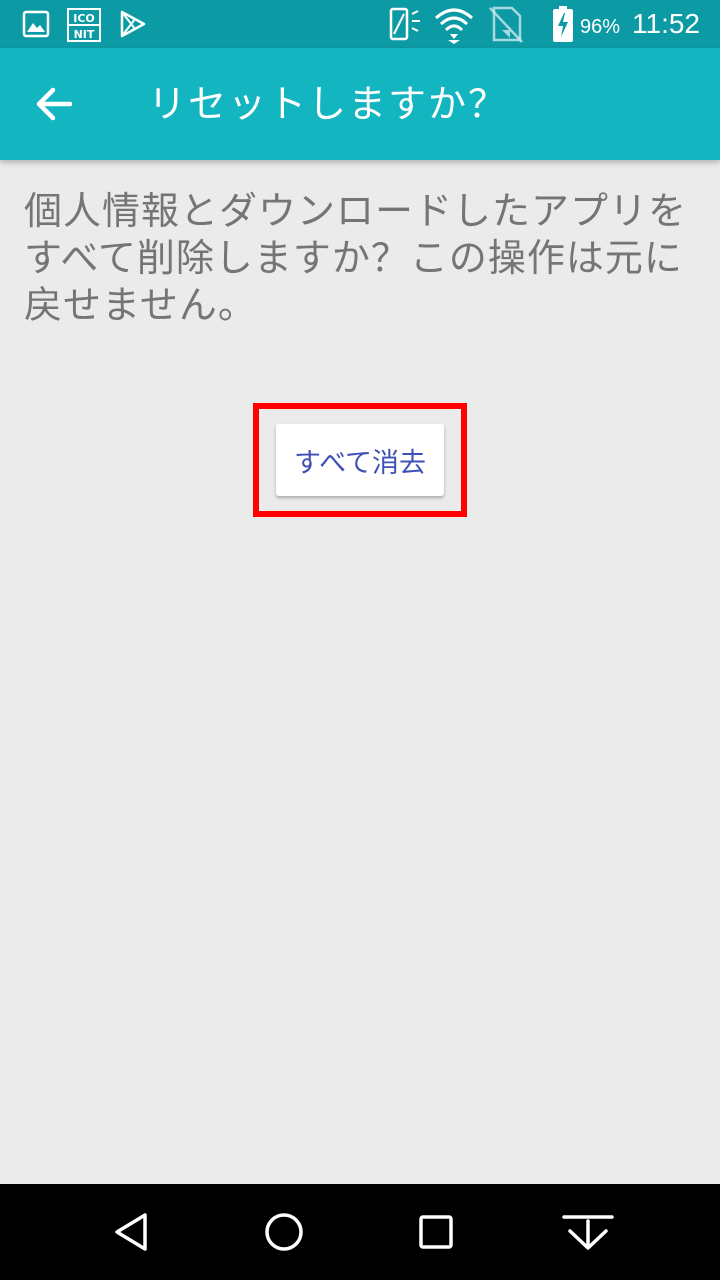 This screenshot has height=1280, width=720. I want to click on no-sim-icon, so click(506, 26).